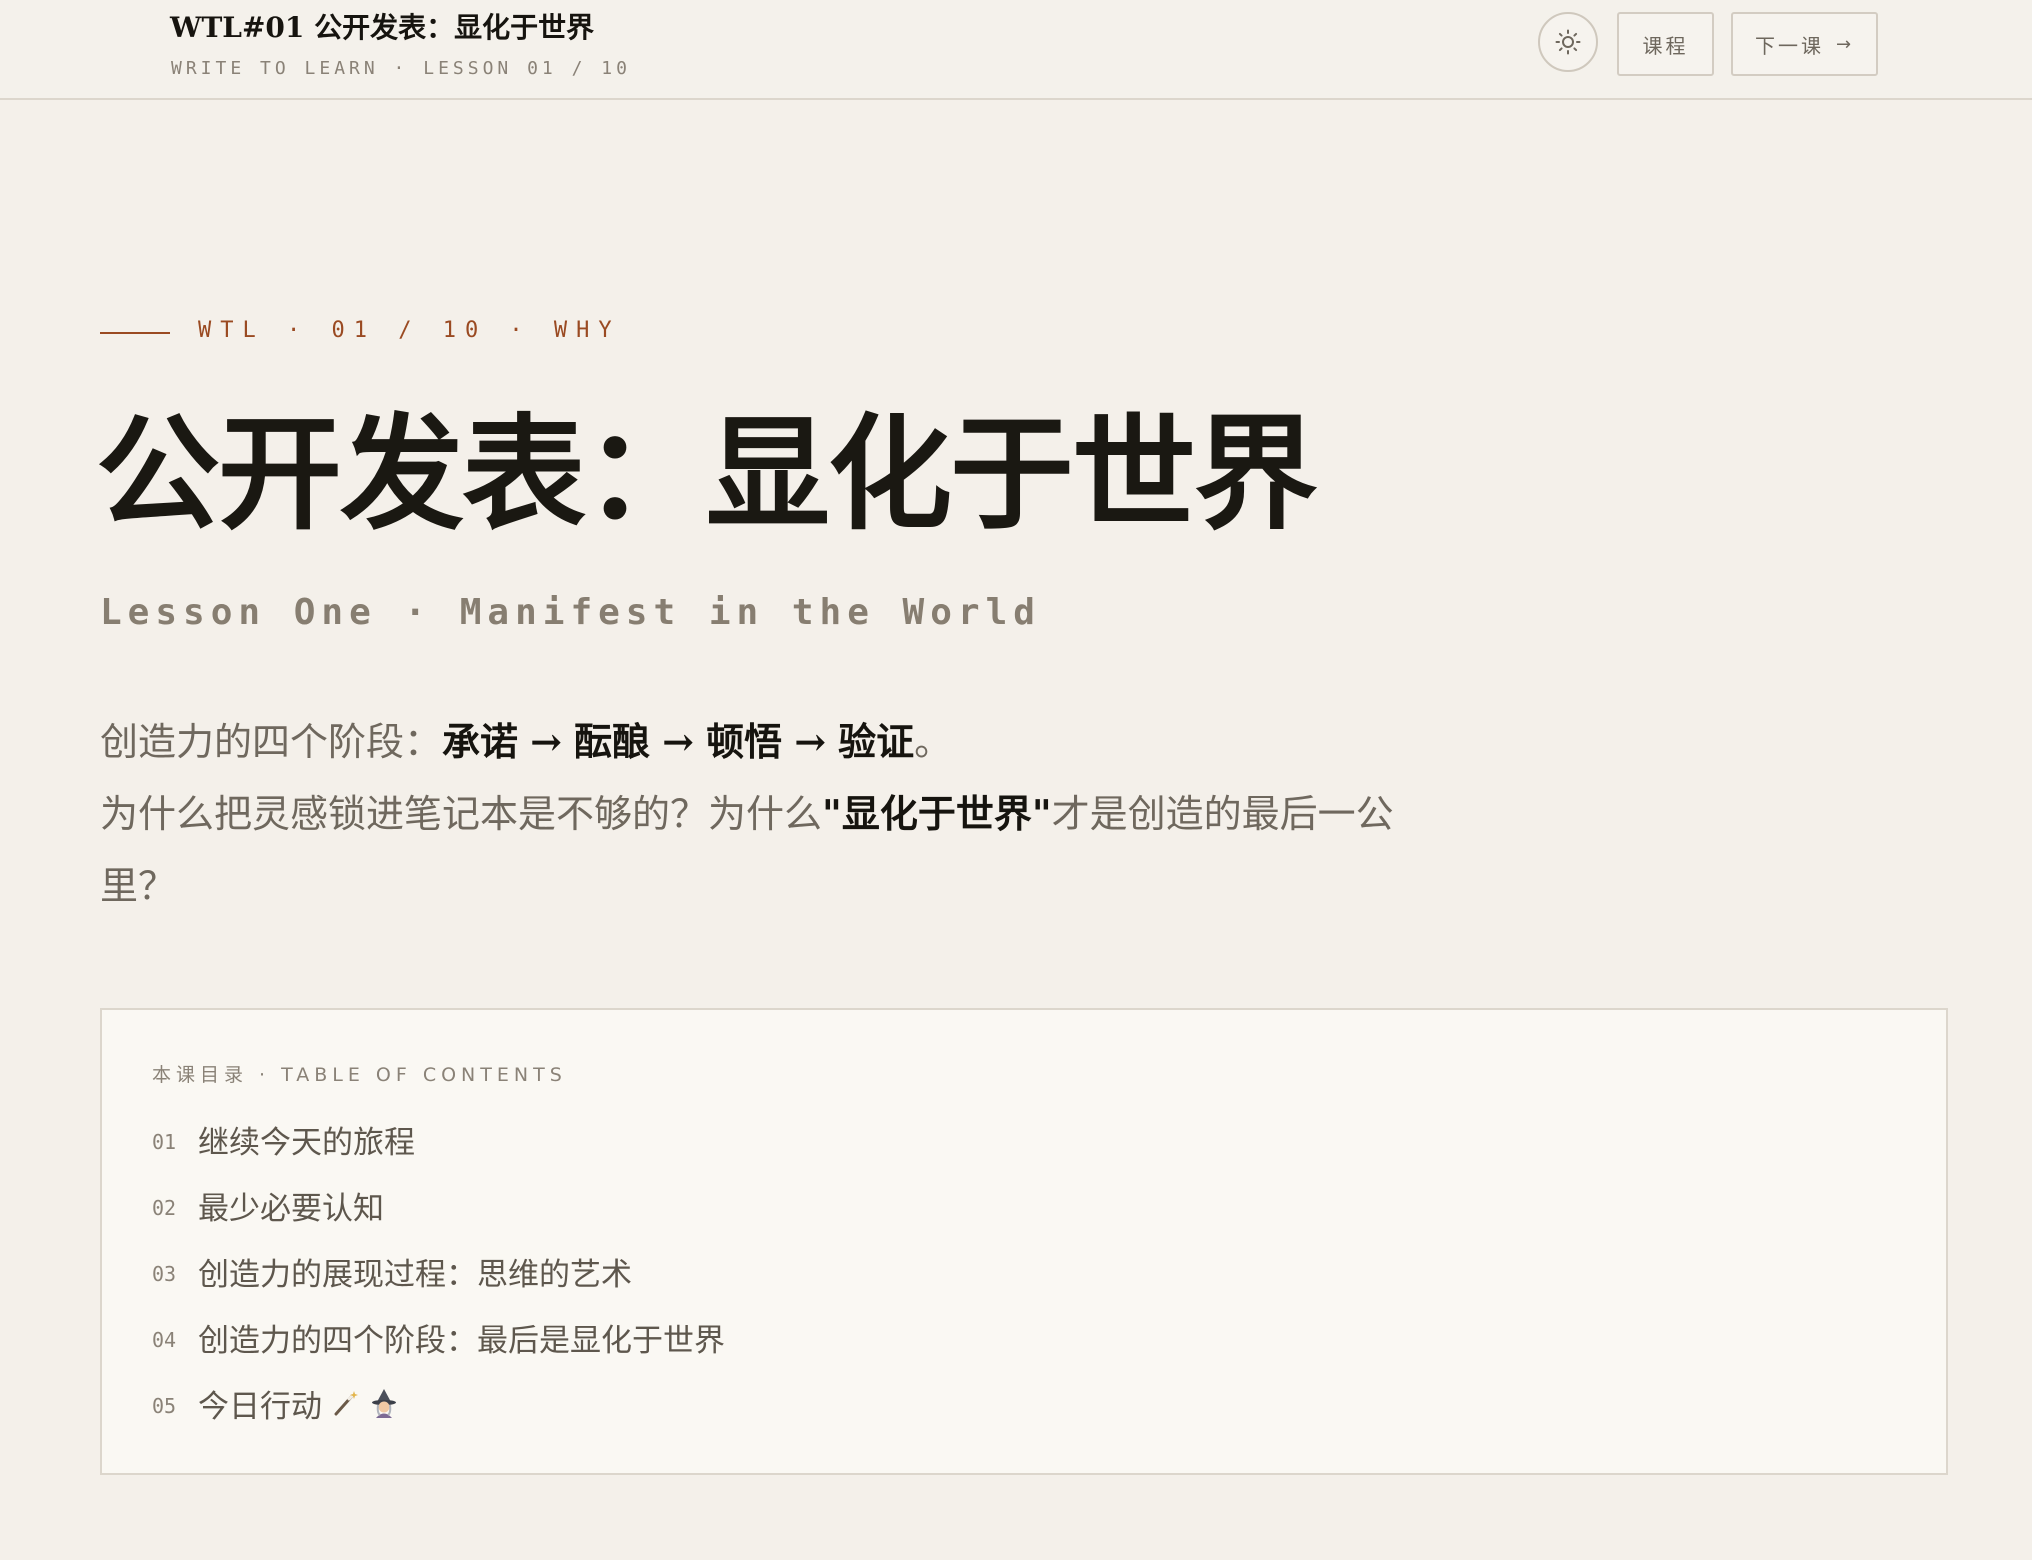  Describe the element at coordinates (612, 741) in the screenshot. I see `stage-incubate: 酝酿` at that location.